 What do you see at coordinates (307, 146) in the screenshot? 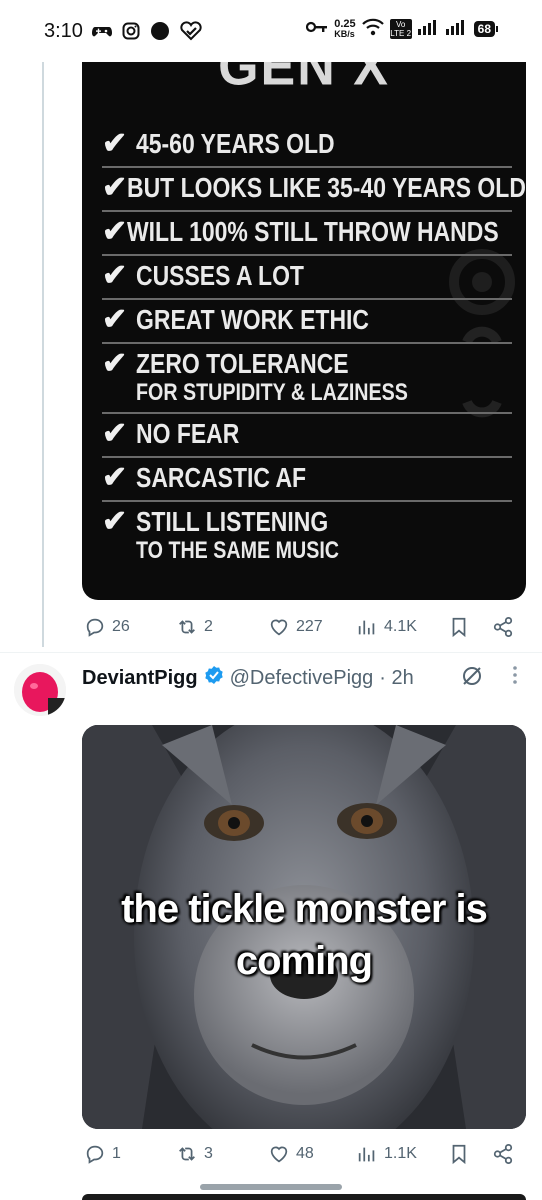
I see `list-item: ✔ 45-60 YEARS OLD` at bounding box center [307, 146].